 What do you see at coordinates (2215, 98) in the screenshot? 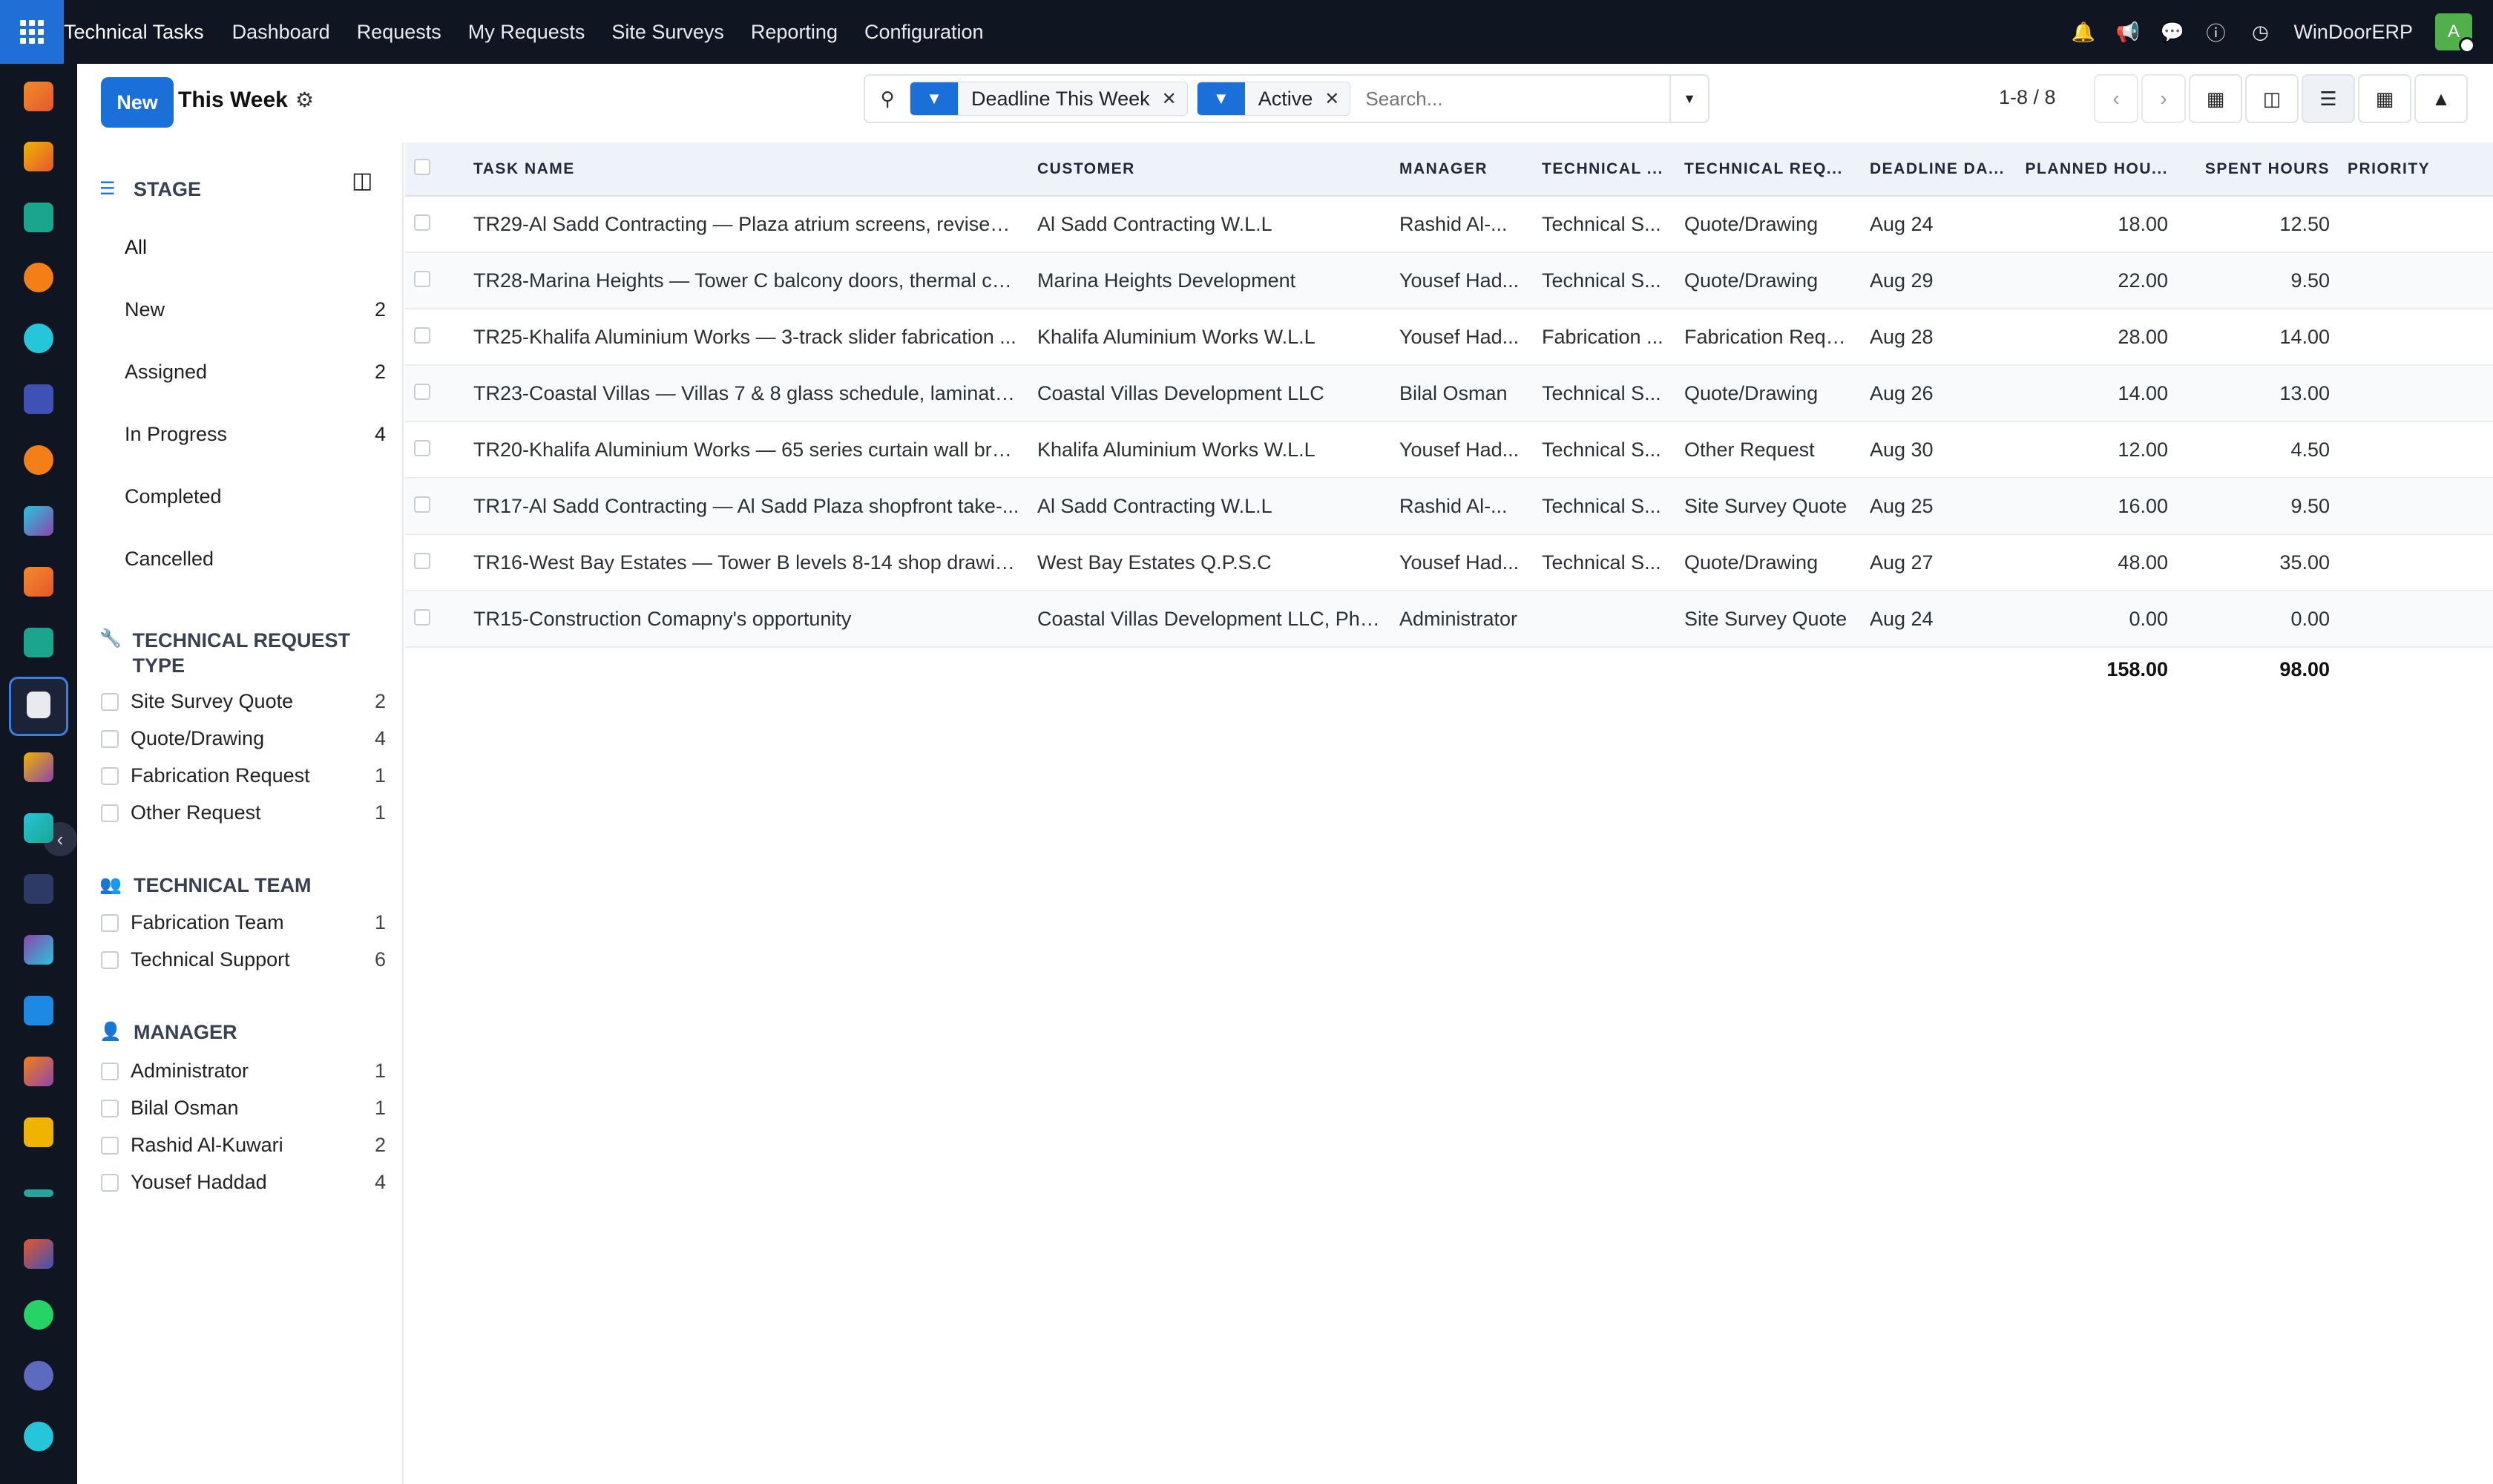
I see `calendar-view-button: ▦` at bounding box center [2215, 98].